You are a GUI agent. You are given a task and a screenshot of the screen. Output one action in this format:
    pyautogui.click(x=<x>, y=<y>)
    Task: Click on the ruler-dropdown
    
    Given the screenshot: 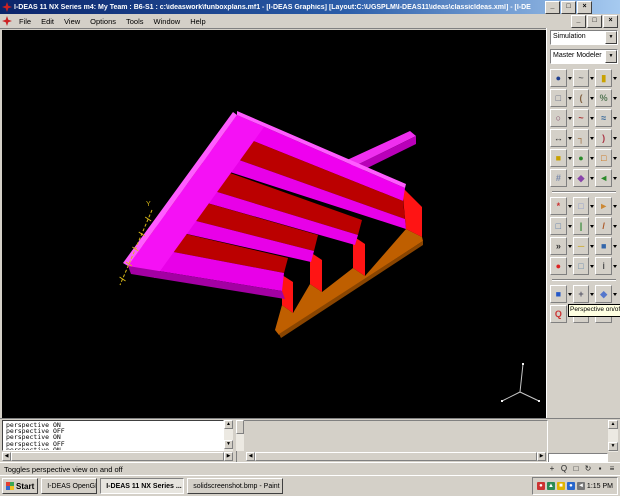 What is the action you would take?
    pyautogui.click(x=592, y=246)
    